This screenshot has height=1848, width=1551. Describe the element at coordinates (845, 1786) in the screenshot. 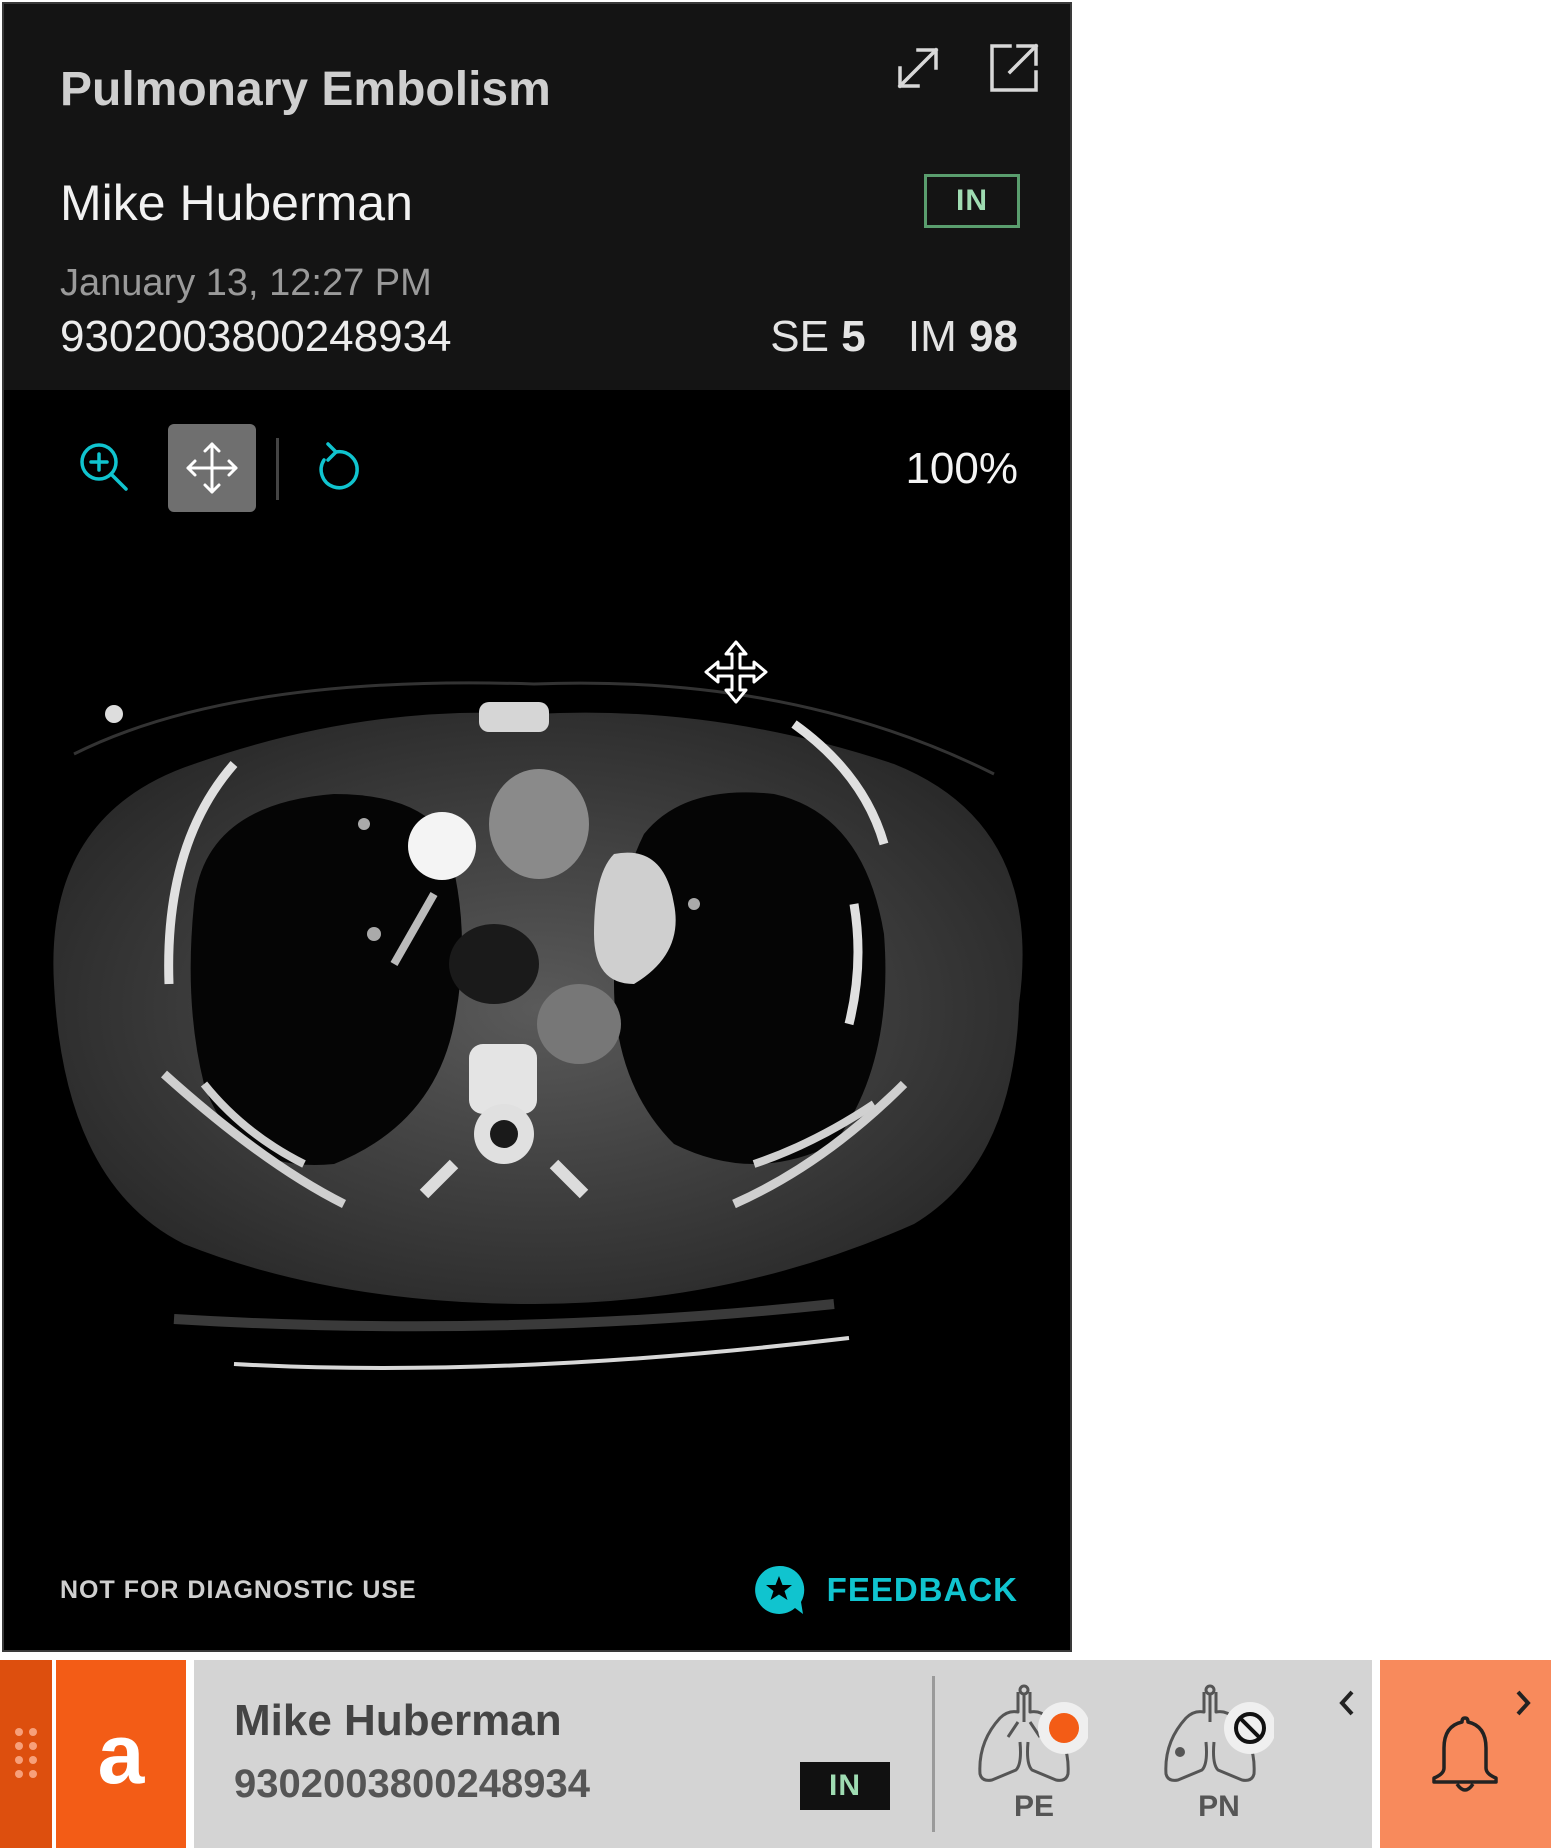

I see `bar-status-badge: IN` at that location.